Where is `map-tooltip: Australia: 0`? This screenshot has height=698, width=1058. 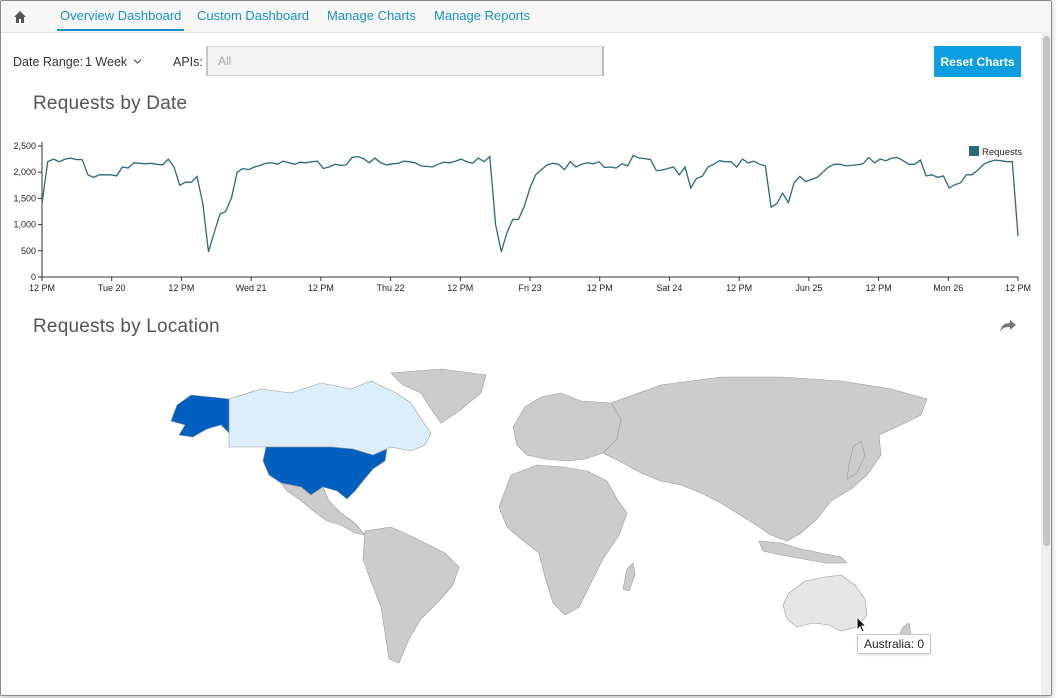
map-tooltip: Australia: 0 is located at coordinates (894, 644).